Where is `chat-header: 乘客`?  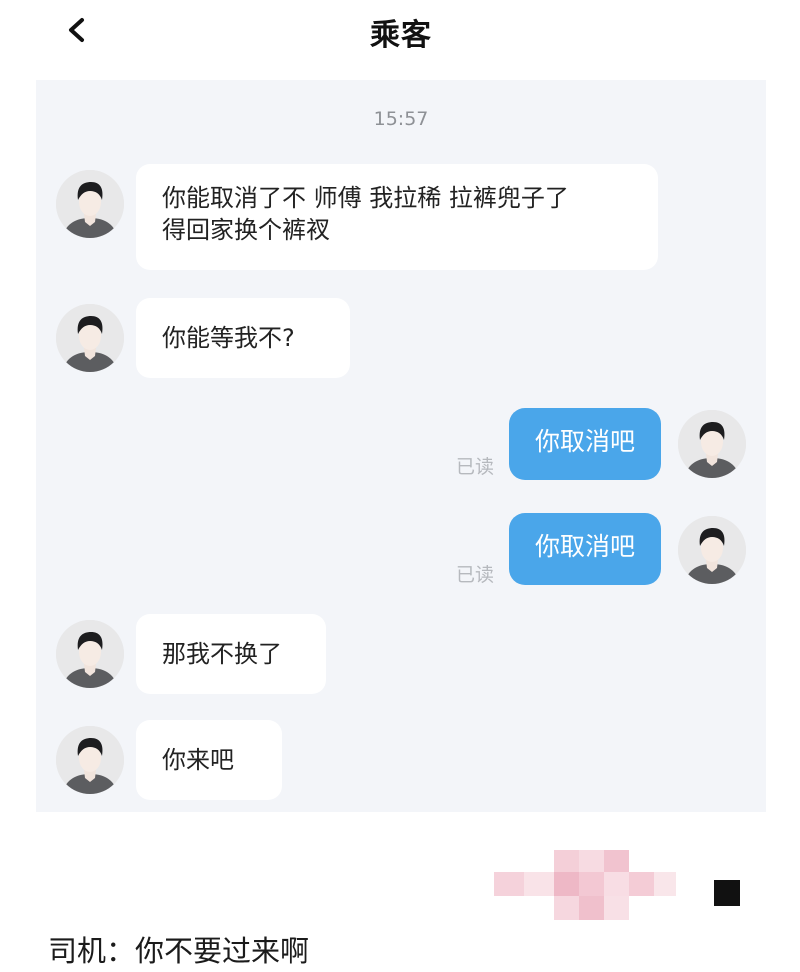
chat-header: 乘客 is located at coordinates (401, 40).